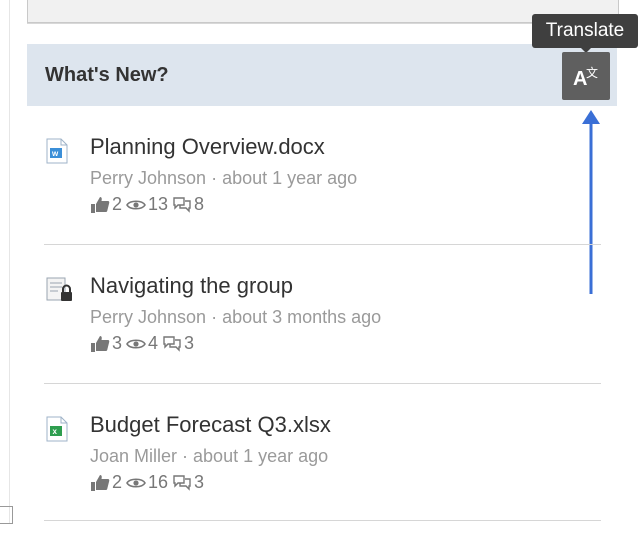  Describe the element at coordinates (207, 147) in the screenshot. I see `item-title: Planning Overview.docx` at that location.